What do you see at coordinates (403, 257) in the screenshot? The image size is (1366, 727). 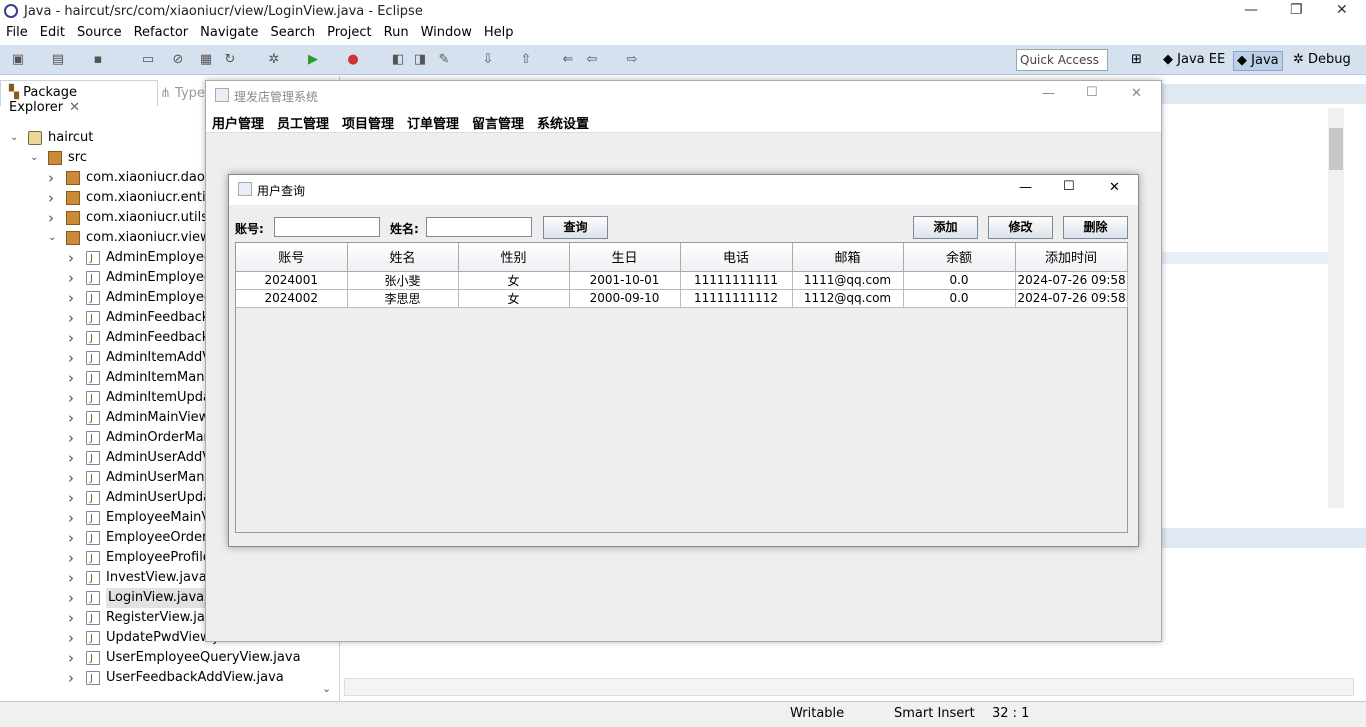 I see `column-header: 姓名` at bounding box center [403, 257].